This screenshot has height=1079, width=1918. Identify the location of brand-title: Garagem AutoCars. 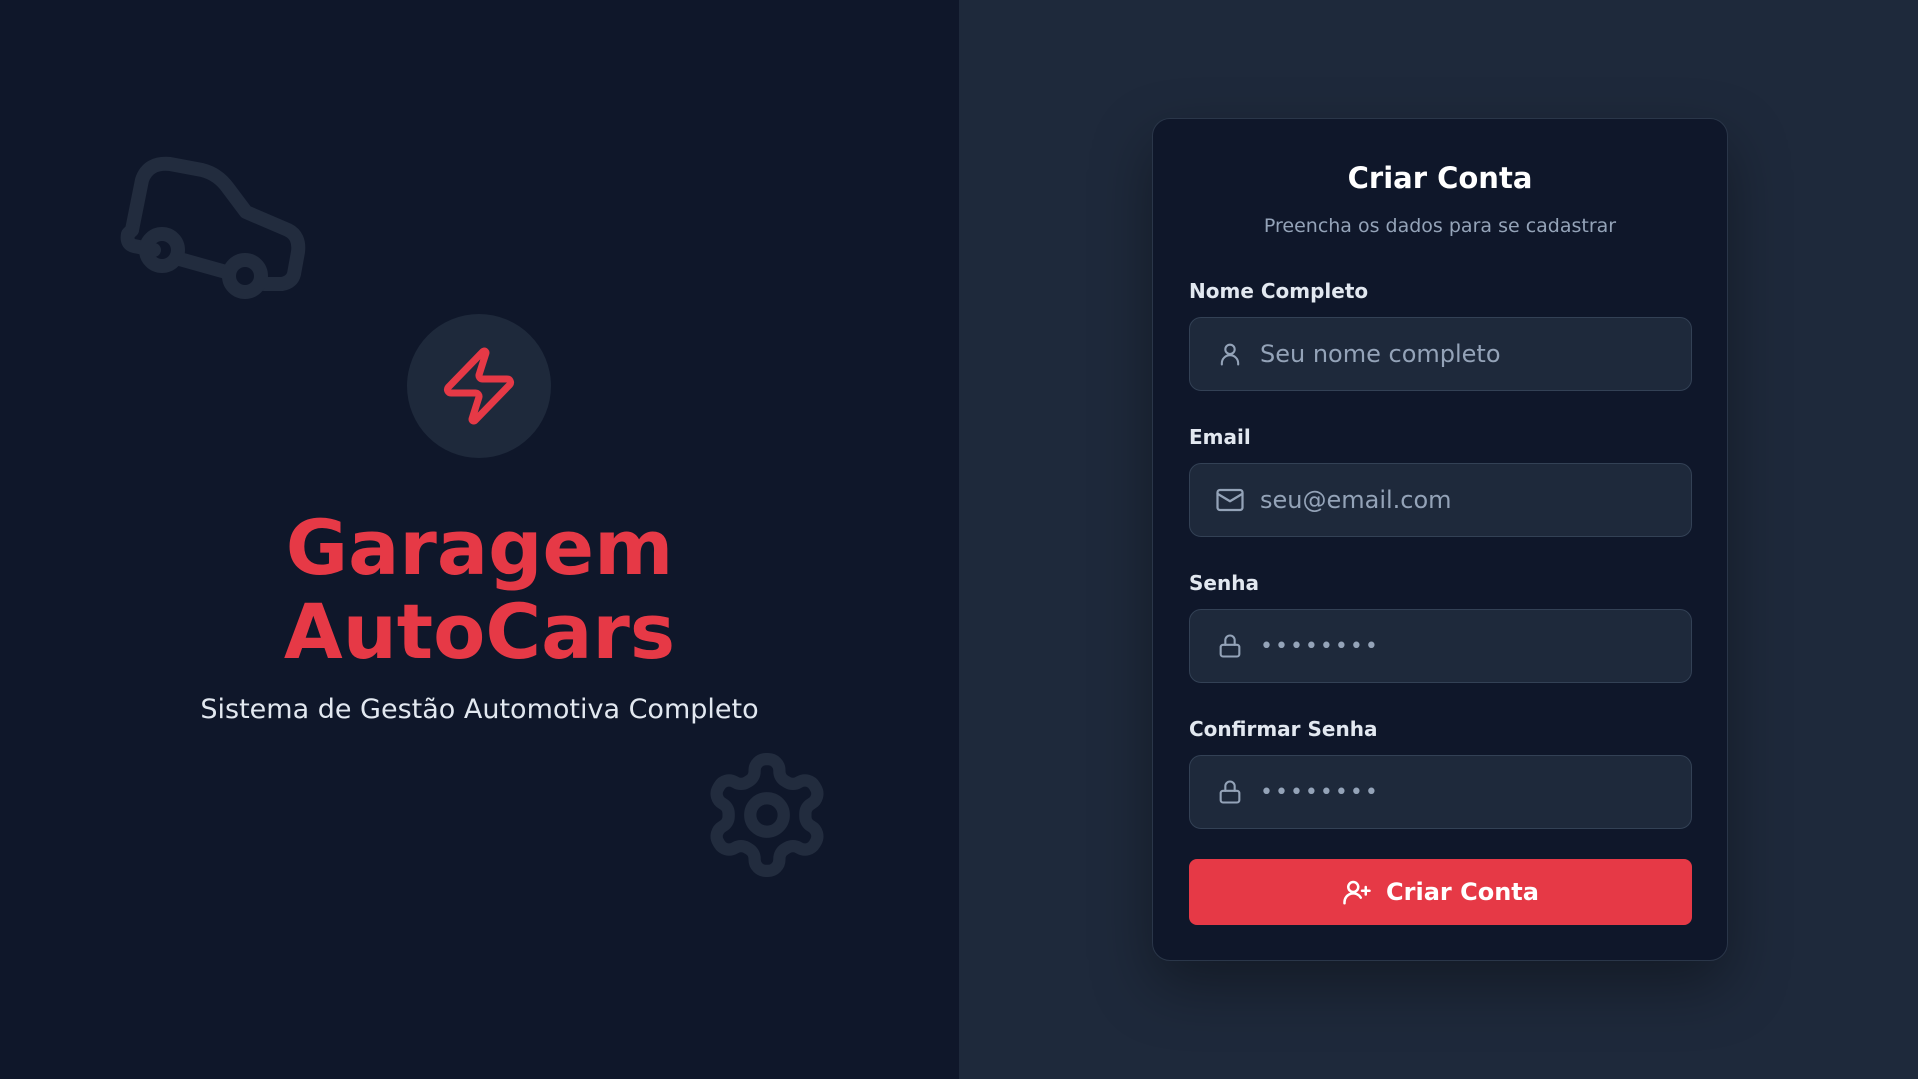
(479, 590).